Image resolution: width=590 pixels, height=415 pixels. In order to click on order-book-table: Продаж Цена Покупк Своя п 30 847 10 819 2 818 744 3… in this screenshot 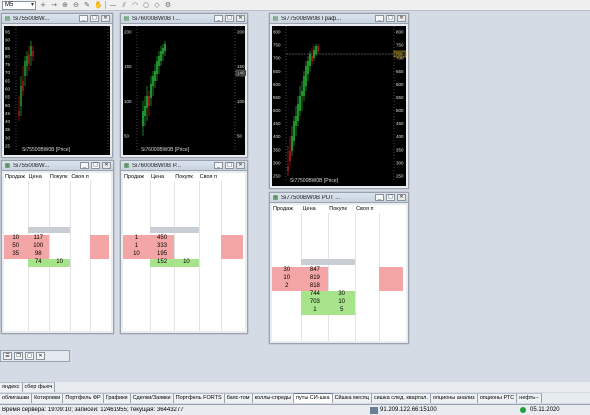, I will do `click(339, 273)`.